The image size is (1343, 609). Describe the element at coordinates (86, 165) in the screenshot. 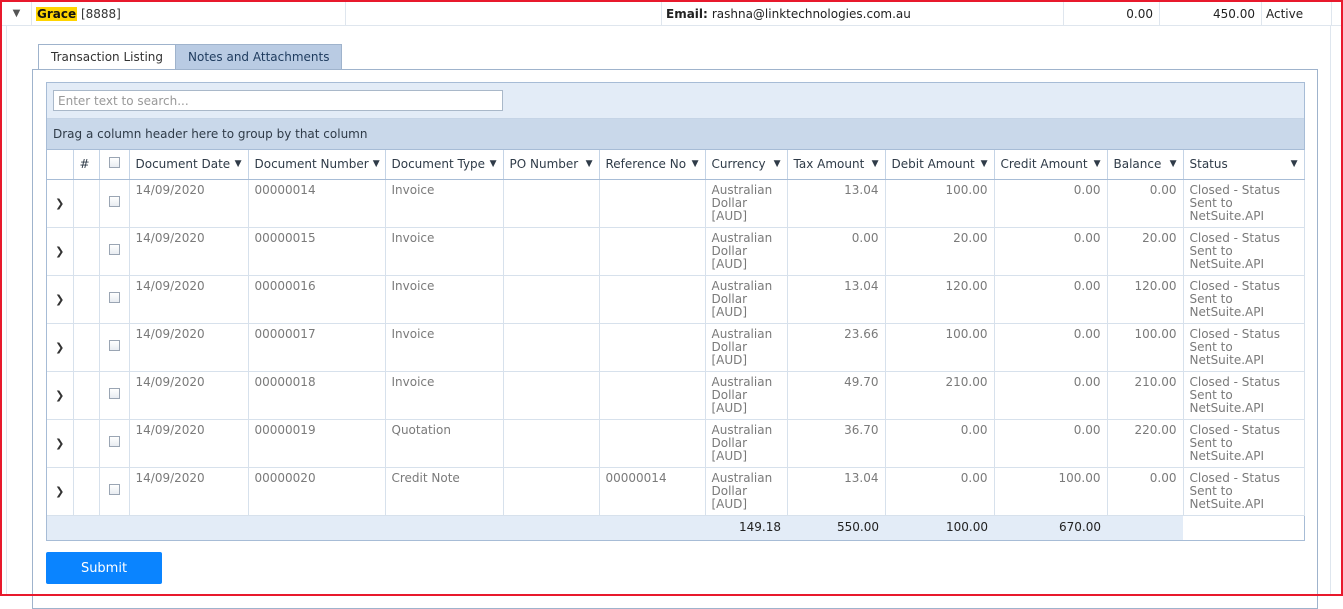

I see `column-number: #` at that location.